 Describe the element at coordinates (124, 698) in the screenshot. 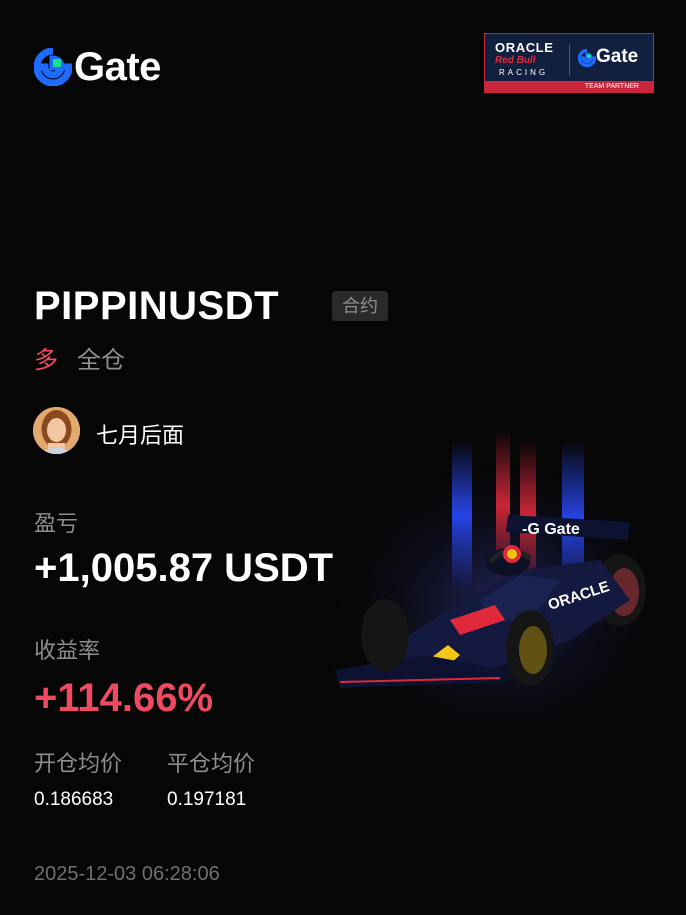

I see `roi-value: +114.66%` at that location.